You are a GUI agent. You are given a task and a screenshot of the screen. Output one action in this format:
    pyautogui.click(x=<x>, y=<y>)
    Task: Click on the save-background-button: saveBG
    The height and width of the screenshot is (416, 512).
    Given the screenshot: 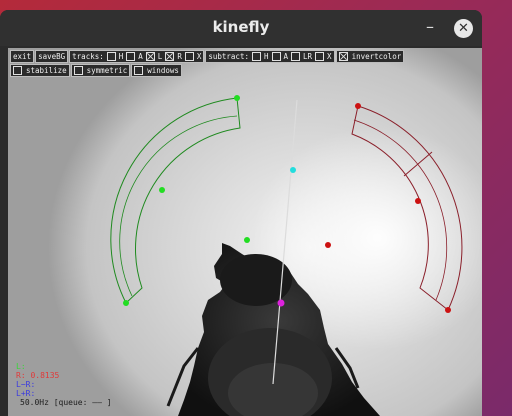 What is the action you would take?
    pyautogui.click(x=52, y=56)
    